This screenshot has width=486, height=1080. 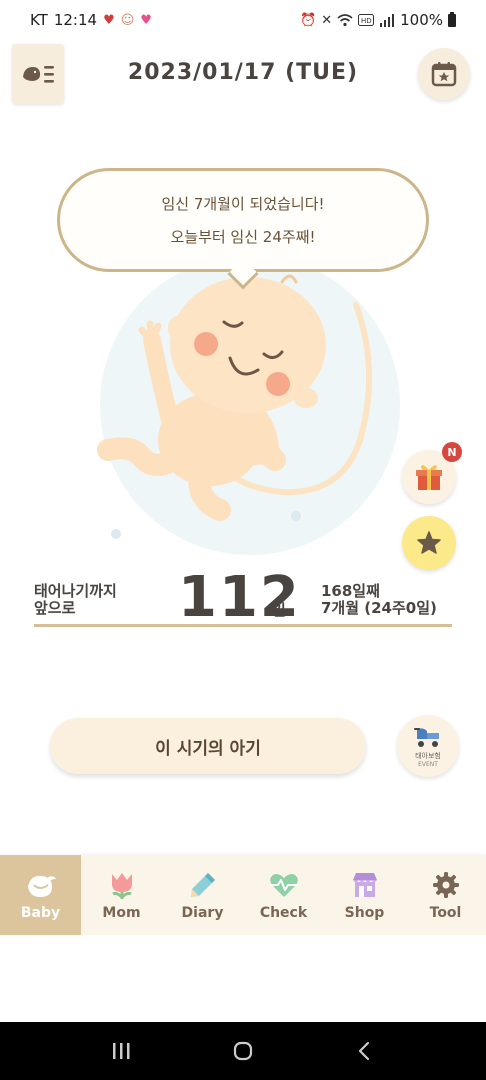 What do you see at coordinates (452, 19) in the screenshot?
I see `battery-icon` at bounding box center [452, 19].